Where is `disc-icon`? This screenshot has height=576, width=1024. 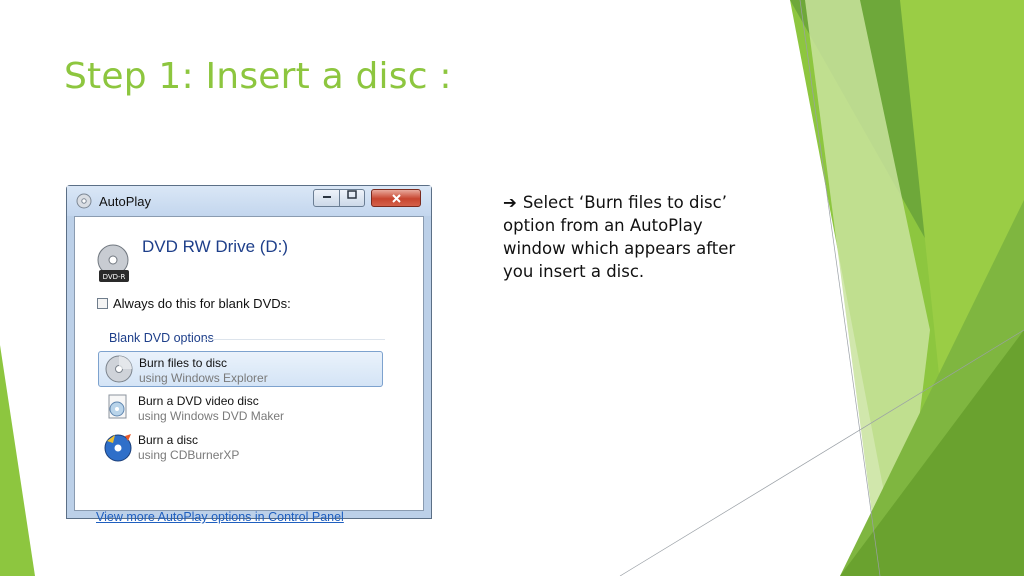
disc-icon is located at coordinates (119, 369).